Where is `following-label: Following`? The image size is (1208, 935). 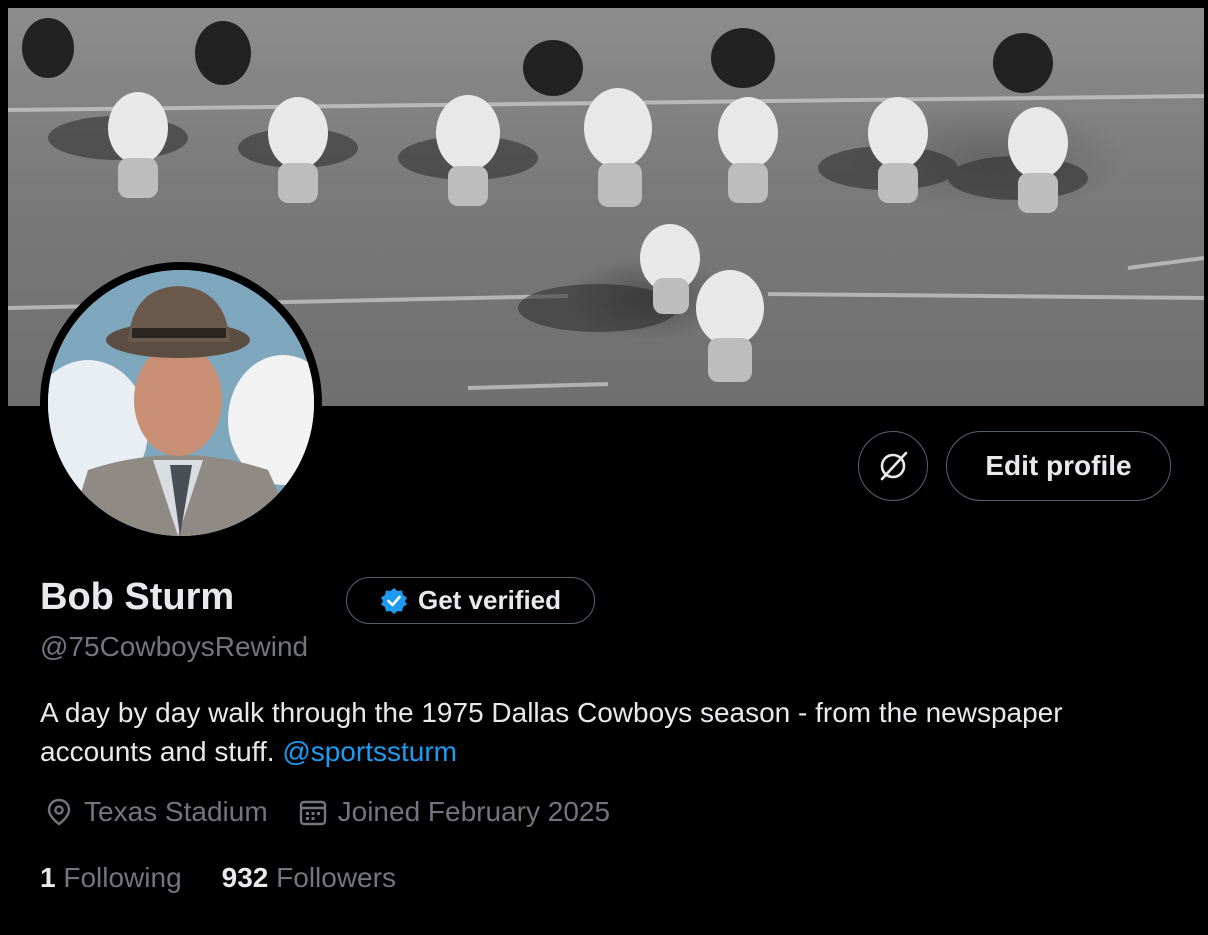
following-label: Following is located at coordinates (122, 877).